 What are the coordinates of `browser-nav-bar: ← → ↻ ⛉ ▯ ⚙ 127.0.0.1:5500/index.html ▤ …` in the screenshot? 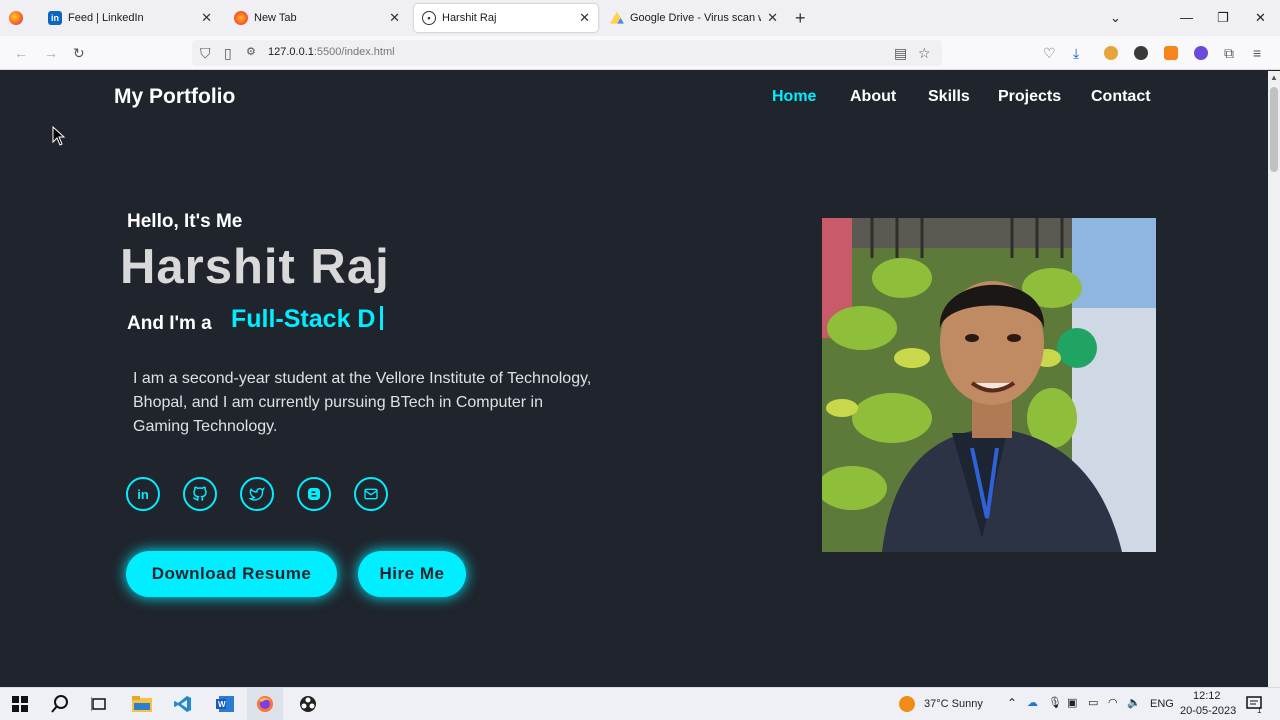 It's located at (640, 53).